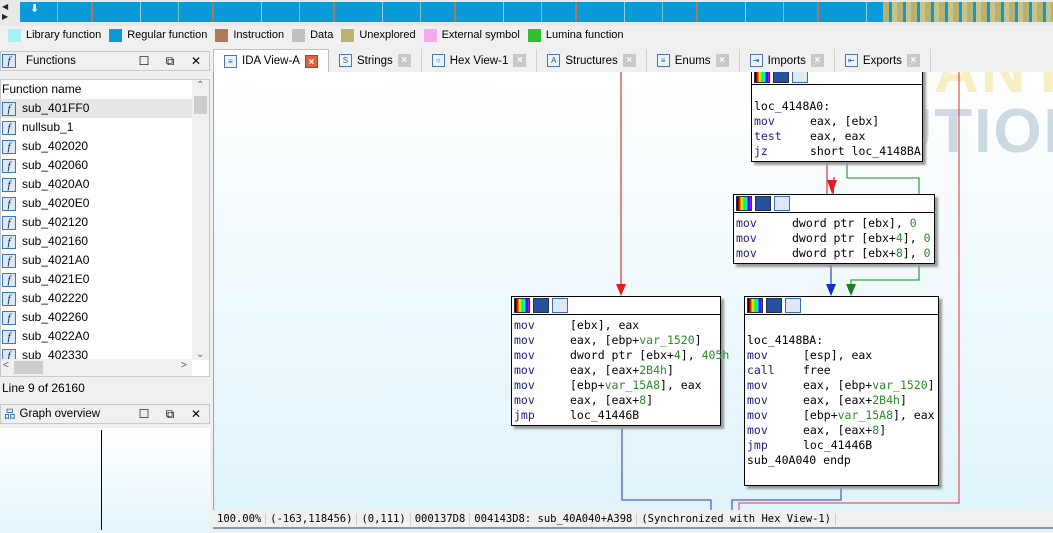 This screenshot has height=533, width=1053. Describe the element at coordinates (882, 60) in the screenshot. I see `tab-exports: ⇤ Exports ×` at that location.